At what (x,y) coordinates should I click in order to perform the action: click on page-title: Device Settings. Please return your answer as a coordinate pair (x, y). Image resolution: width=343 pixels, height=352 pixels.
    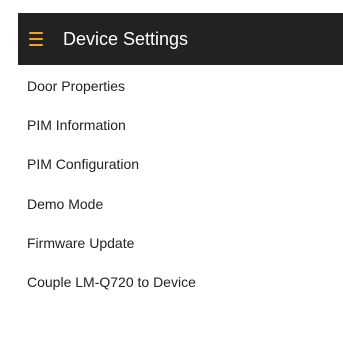
    Looking at the image, I should click on (126, 38).